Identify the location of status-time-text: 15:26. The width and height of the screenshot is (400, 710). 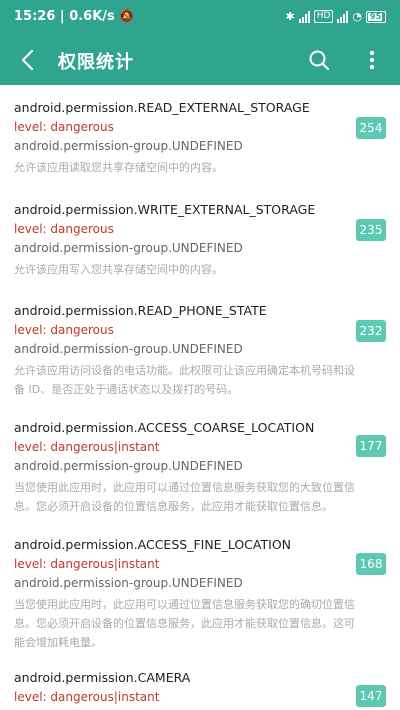
(35, 16).